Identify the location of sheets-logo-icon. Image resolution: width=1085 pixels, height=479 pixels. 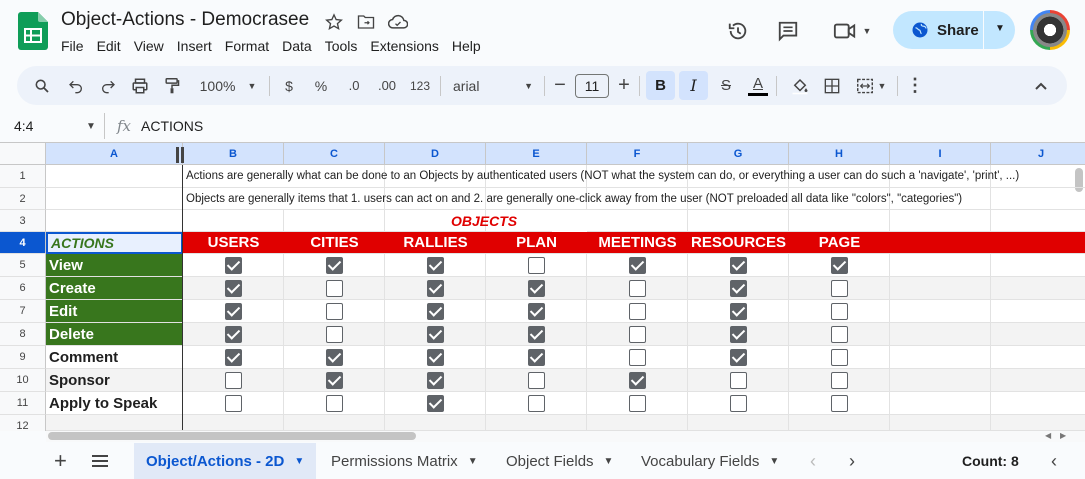
(33, 31).